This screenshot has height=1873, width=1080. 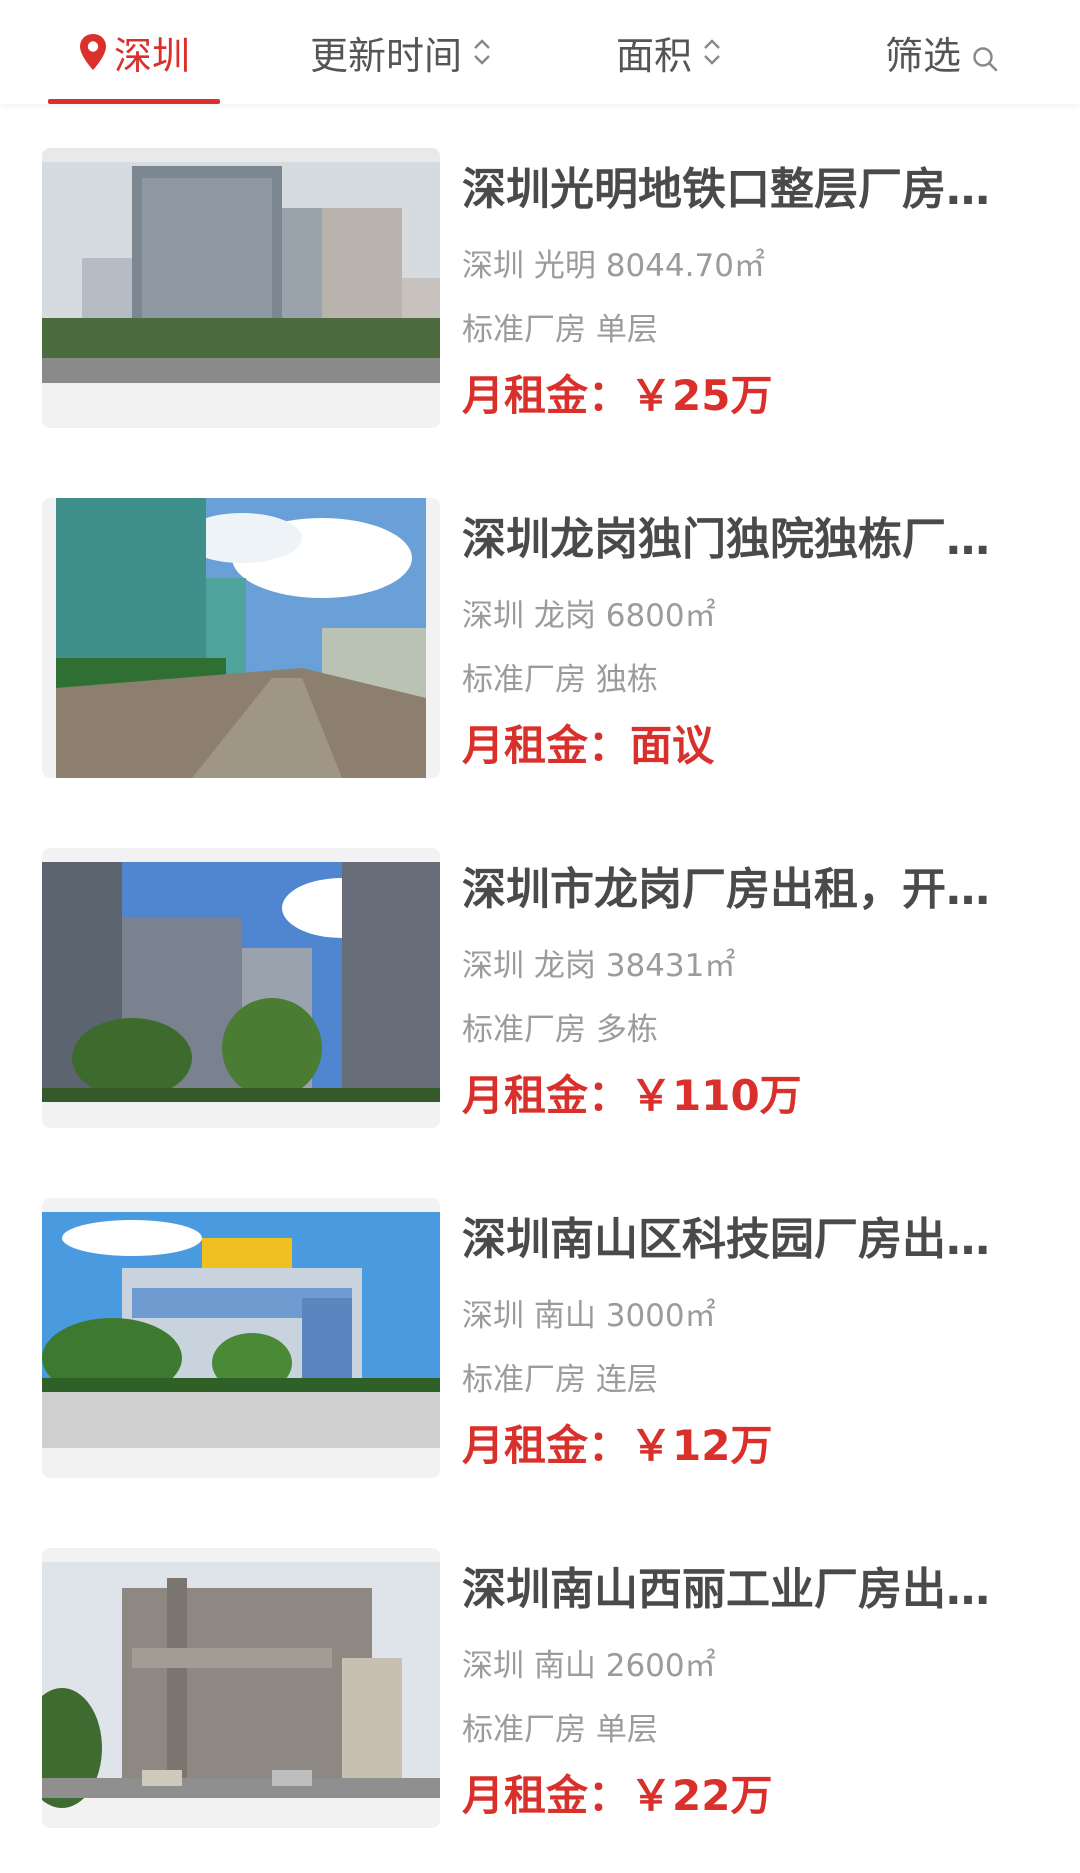 What do you see at coordinates (660, 1666) in the screenshot?
I see `listing-area: 2600㎡` at bounding box center [660, 1666].